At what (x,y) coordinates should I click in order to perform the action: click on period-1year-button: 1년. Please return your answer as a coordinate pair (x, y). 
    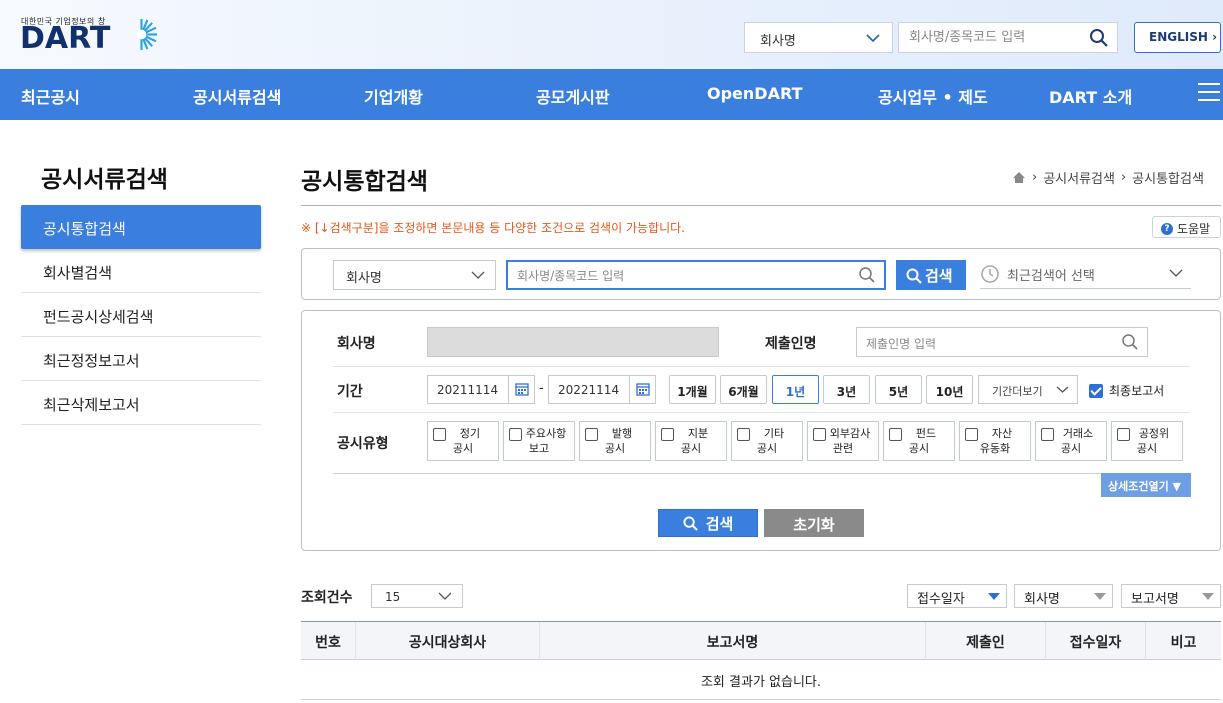
    Looking at the image, I should click on (795, 389).